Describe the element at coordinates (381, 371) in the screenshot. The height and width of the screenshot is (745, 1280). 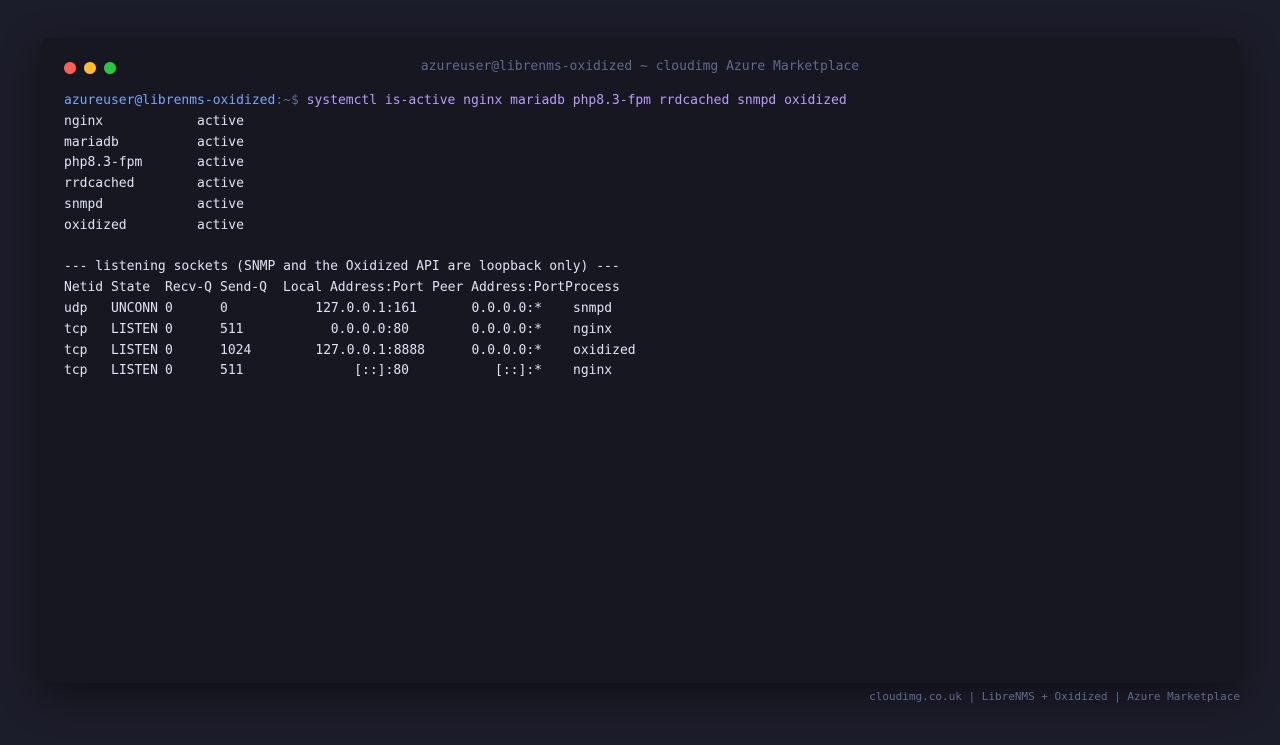
I see `socket-local-address: [::]:80` at that location.